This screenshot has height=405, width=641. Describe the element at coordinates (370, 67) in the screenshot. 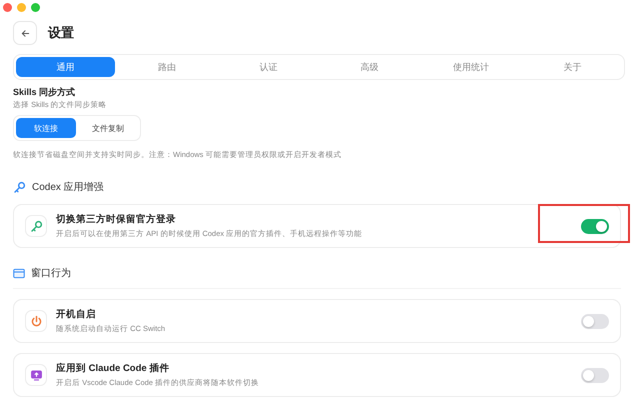

I see `tab: 高级` at that location.